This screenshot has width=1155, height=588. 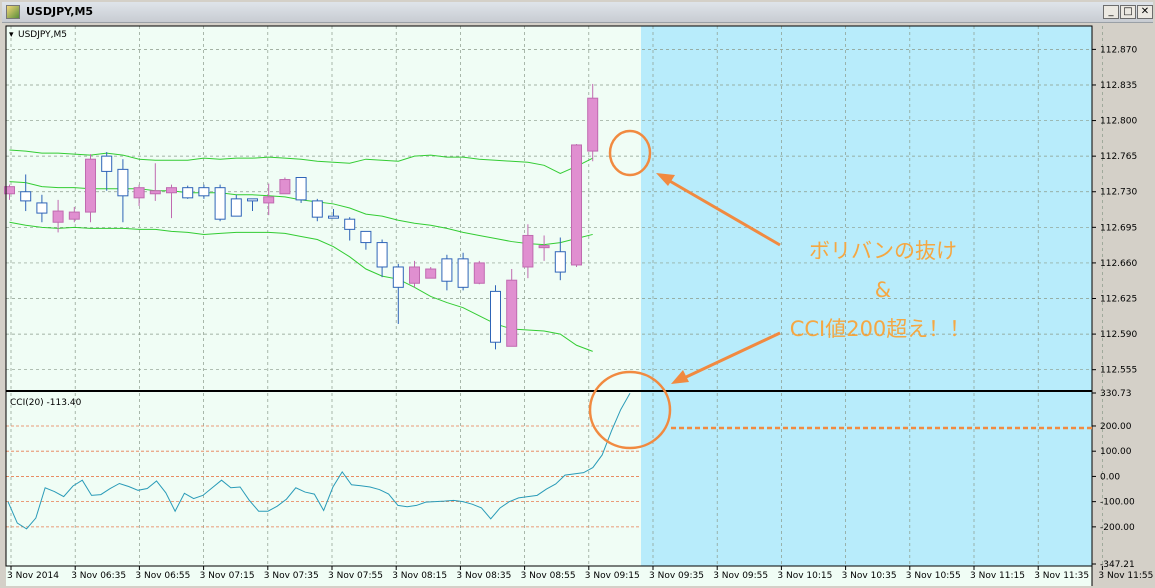 What do you see at coordinates (419, 576) in the screenshot?
I see `time-tick-label: 3 Nov 08:15` at bounding box center [419, 576].